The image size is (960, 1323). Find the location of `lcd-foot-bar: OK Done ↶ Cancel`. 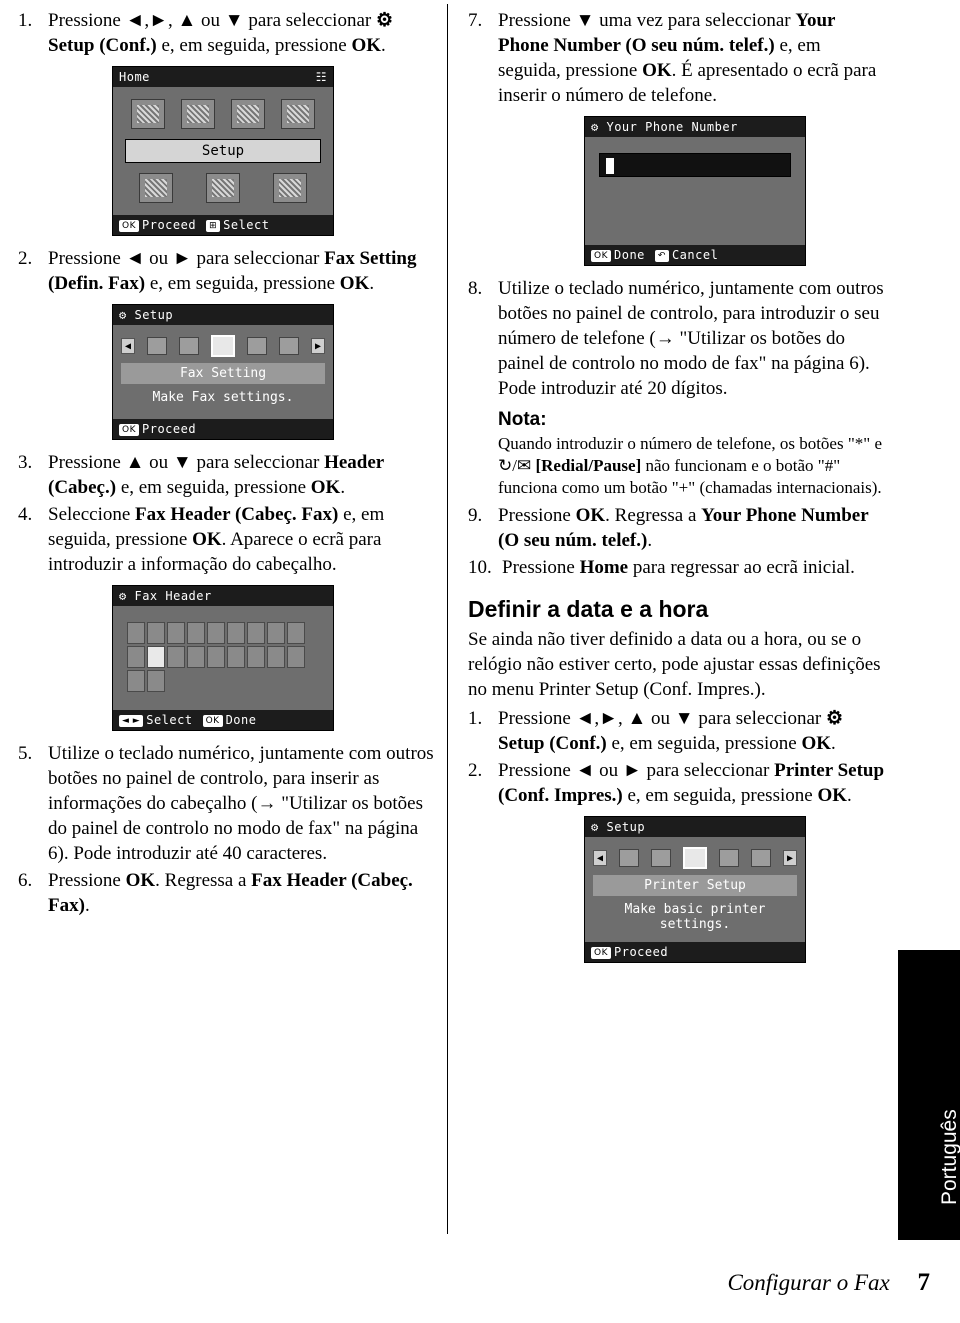

lcd-foot-bar: OK Done ↶ Cancel is located at coordinates (695, 255).